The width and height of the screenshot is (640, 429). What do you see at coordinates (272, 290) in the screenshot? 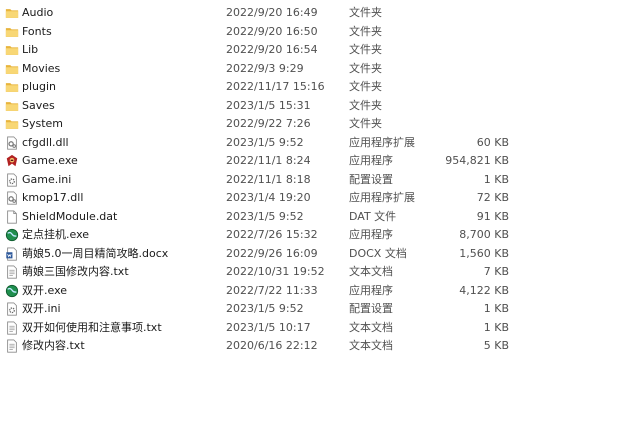
I see `file-date: 2022/7/22 11:33` at bounding box center [272, 290].